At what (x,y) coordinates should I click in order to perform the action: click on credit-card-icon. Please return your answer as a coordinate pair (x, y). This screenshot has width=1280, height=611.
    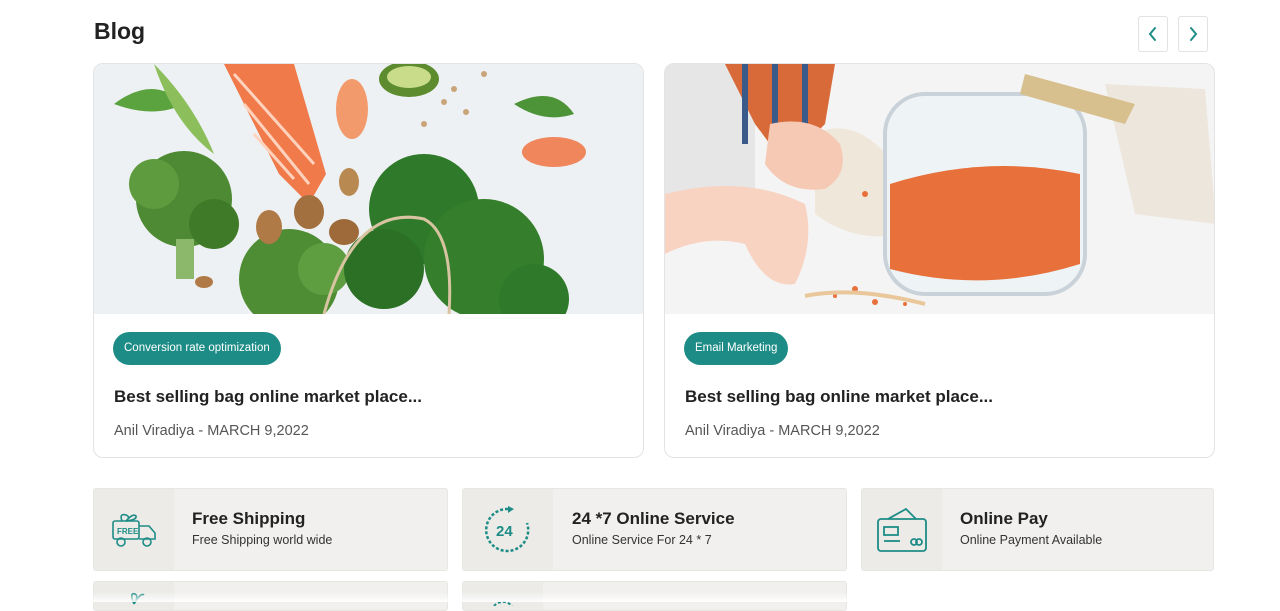
    Looking at the image, I should click on (902, 529).